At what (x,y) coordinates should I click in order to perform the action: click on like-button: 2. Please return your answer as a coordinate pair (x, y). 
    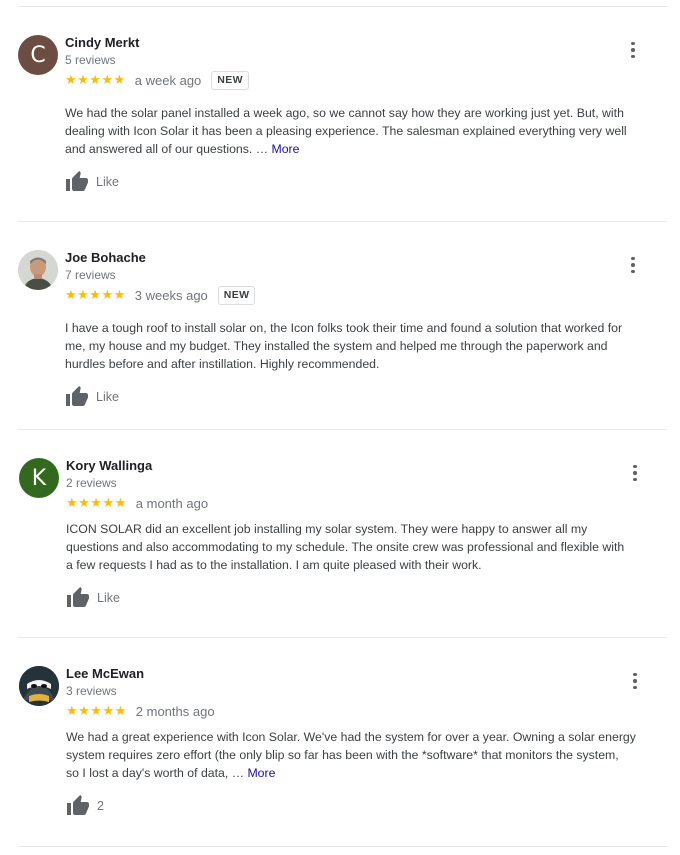
    Looking at the image, I should click on (85, 806).